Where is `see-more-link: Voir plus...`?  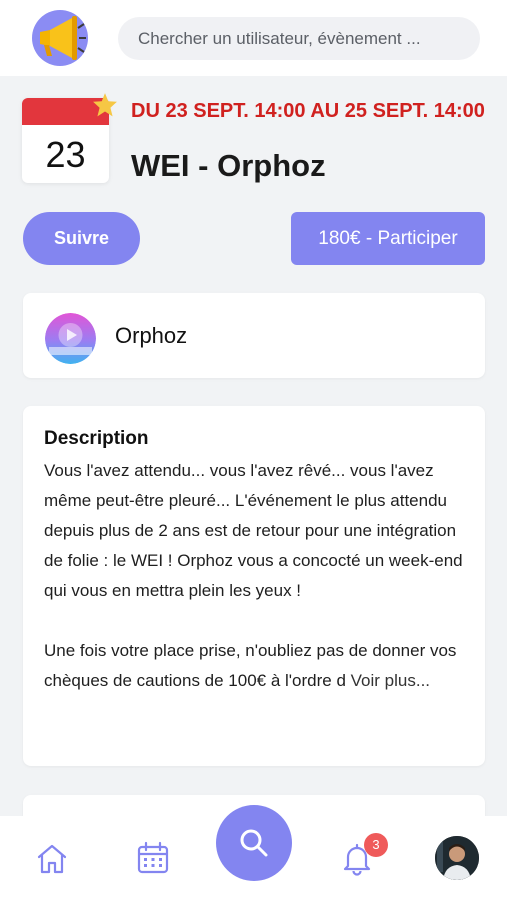 see-more-link: Voir plus... is located at coordinates (390, 680).